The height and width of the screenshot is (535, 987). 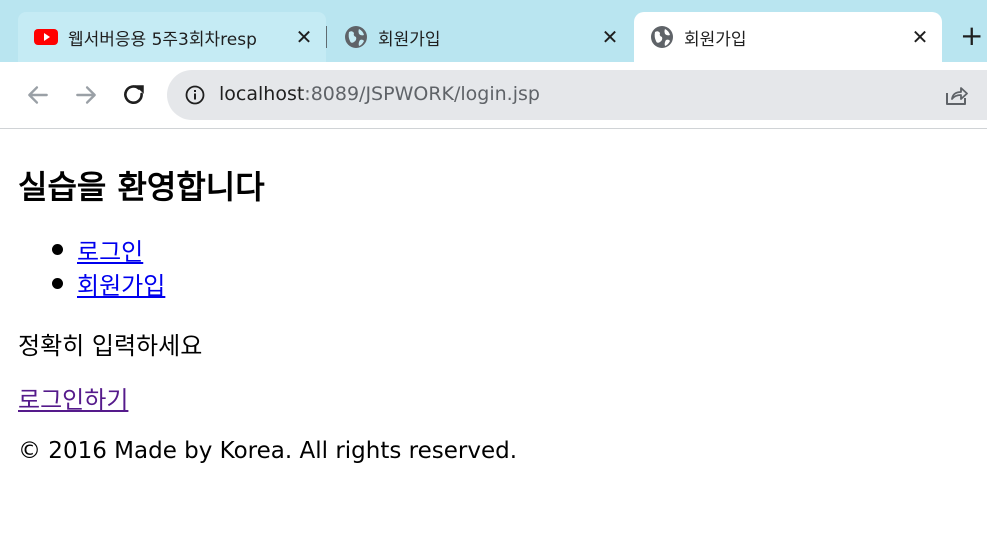 I want to click on page-title: 실습을 환영합니다, so click(x=141, y=187).